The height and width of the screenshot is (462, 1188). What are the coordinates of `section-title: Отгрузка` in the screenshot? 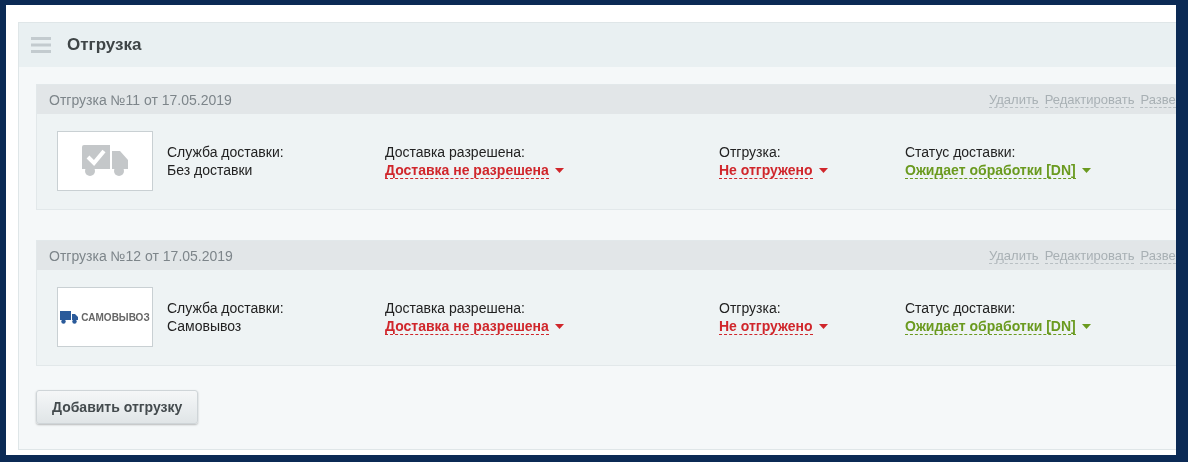 It's located at (104, 45).